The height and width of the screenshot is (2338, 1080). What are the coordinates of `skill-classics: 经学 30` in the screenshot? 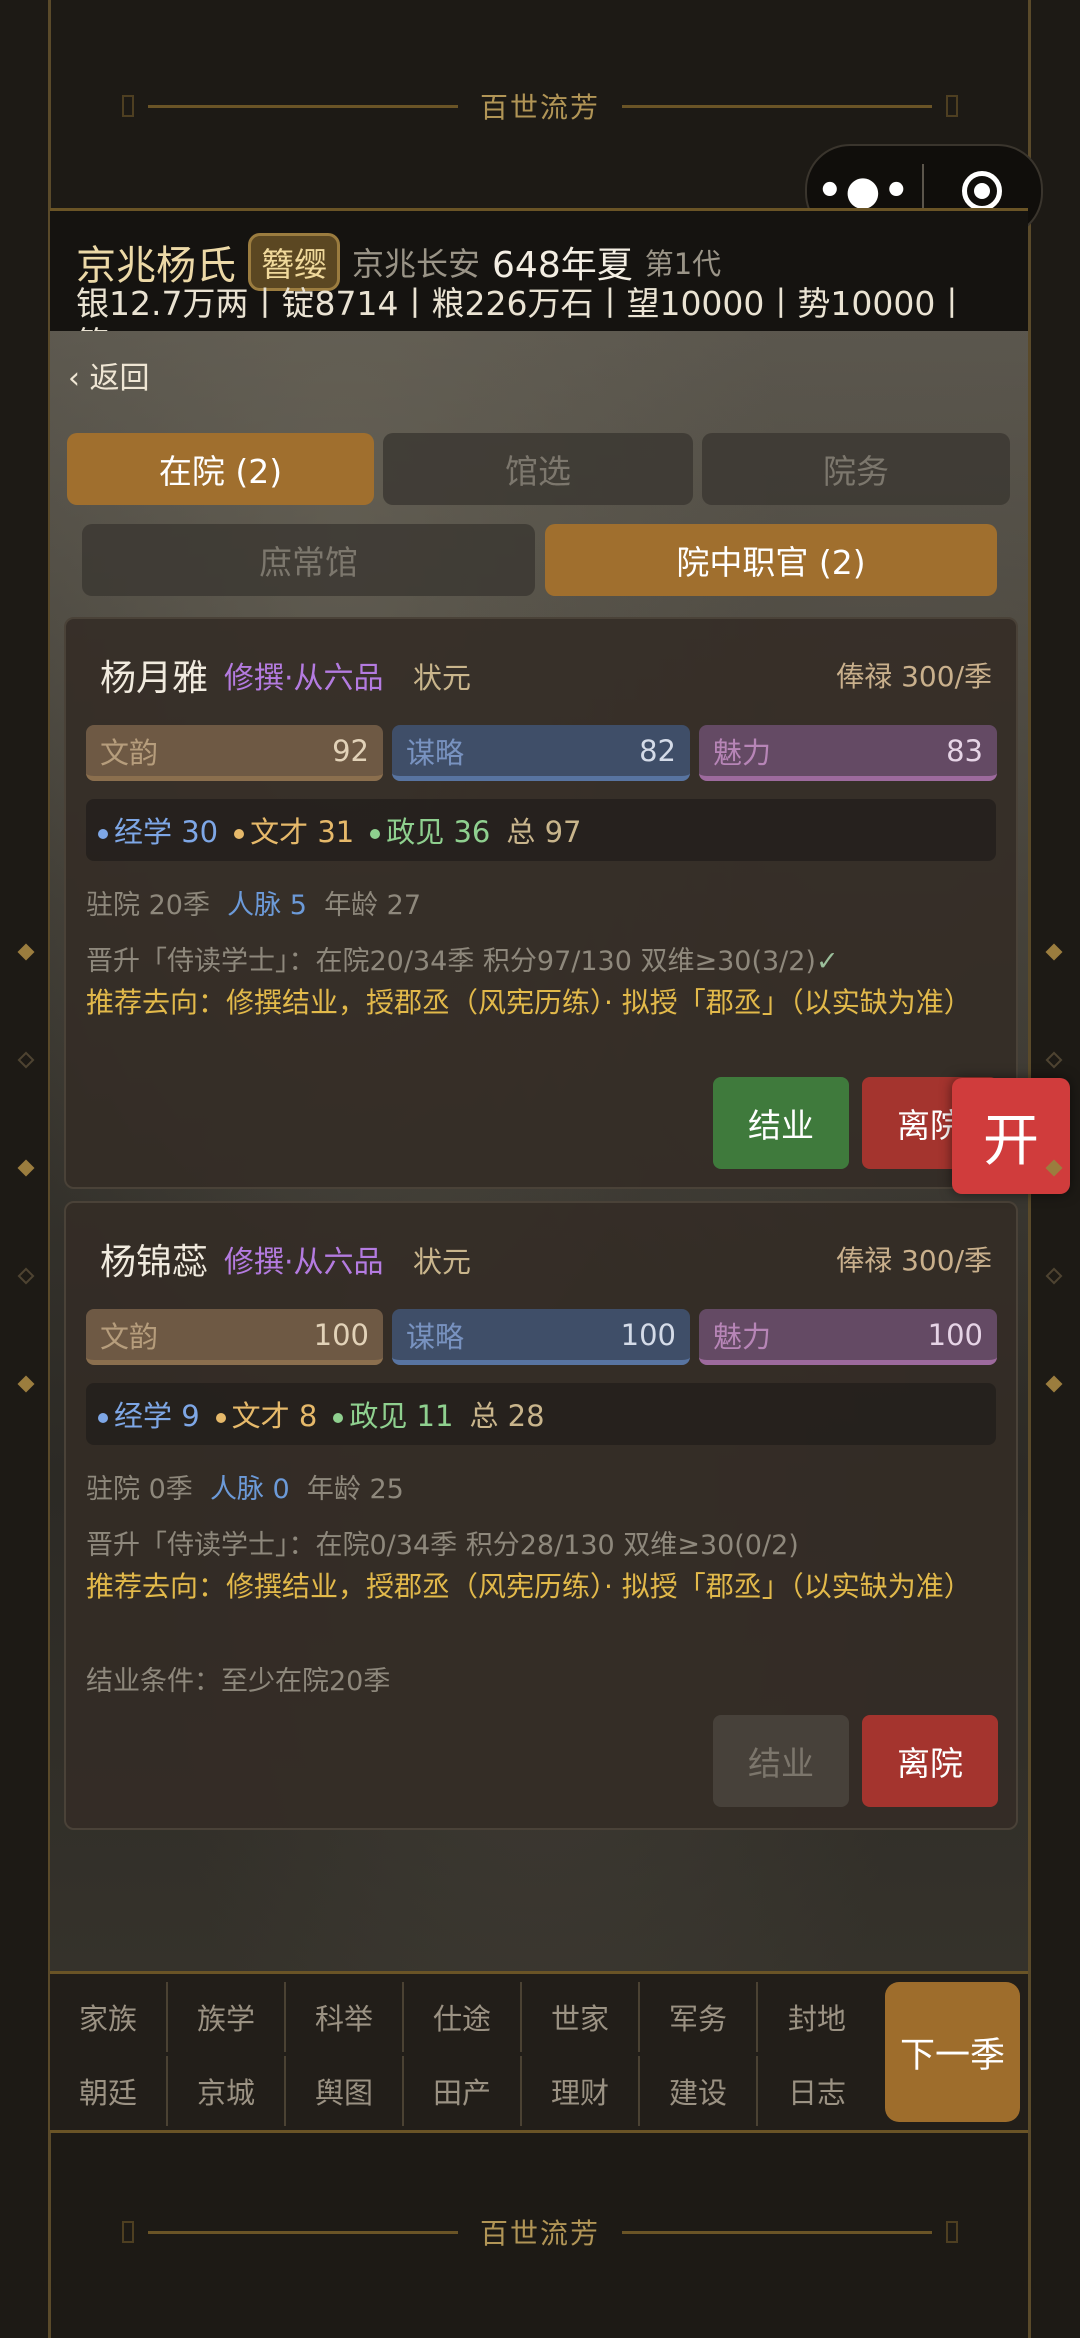 It's located at (158, 830).